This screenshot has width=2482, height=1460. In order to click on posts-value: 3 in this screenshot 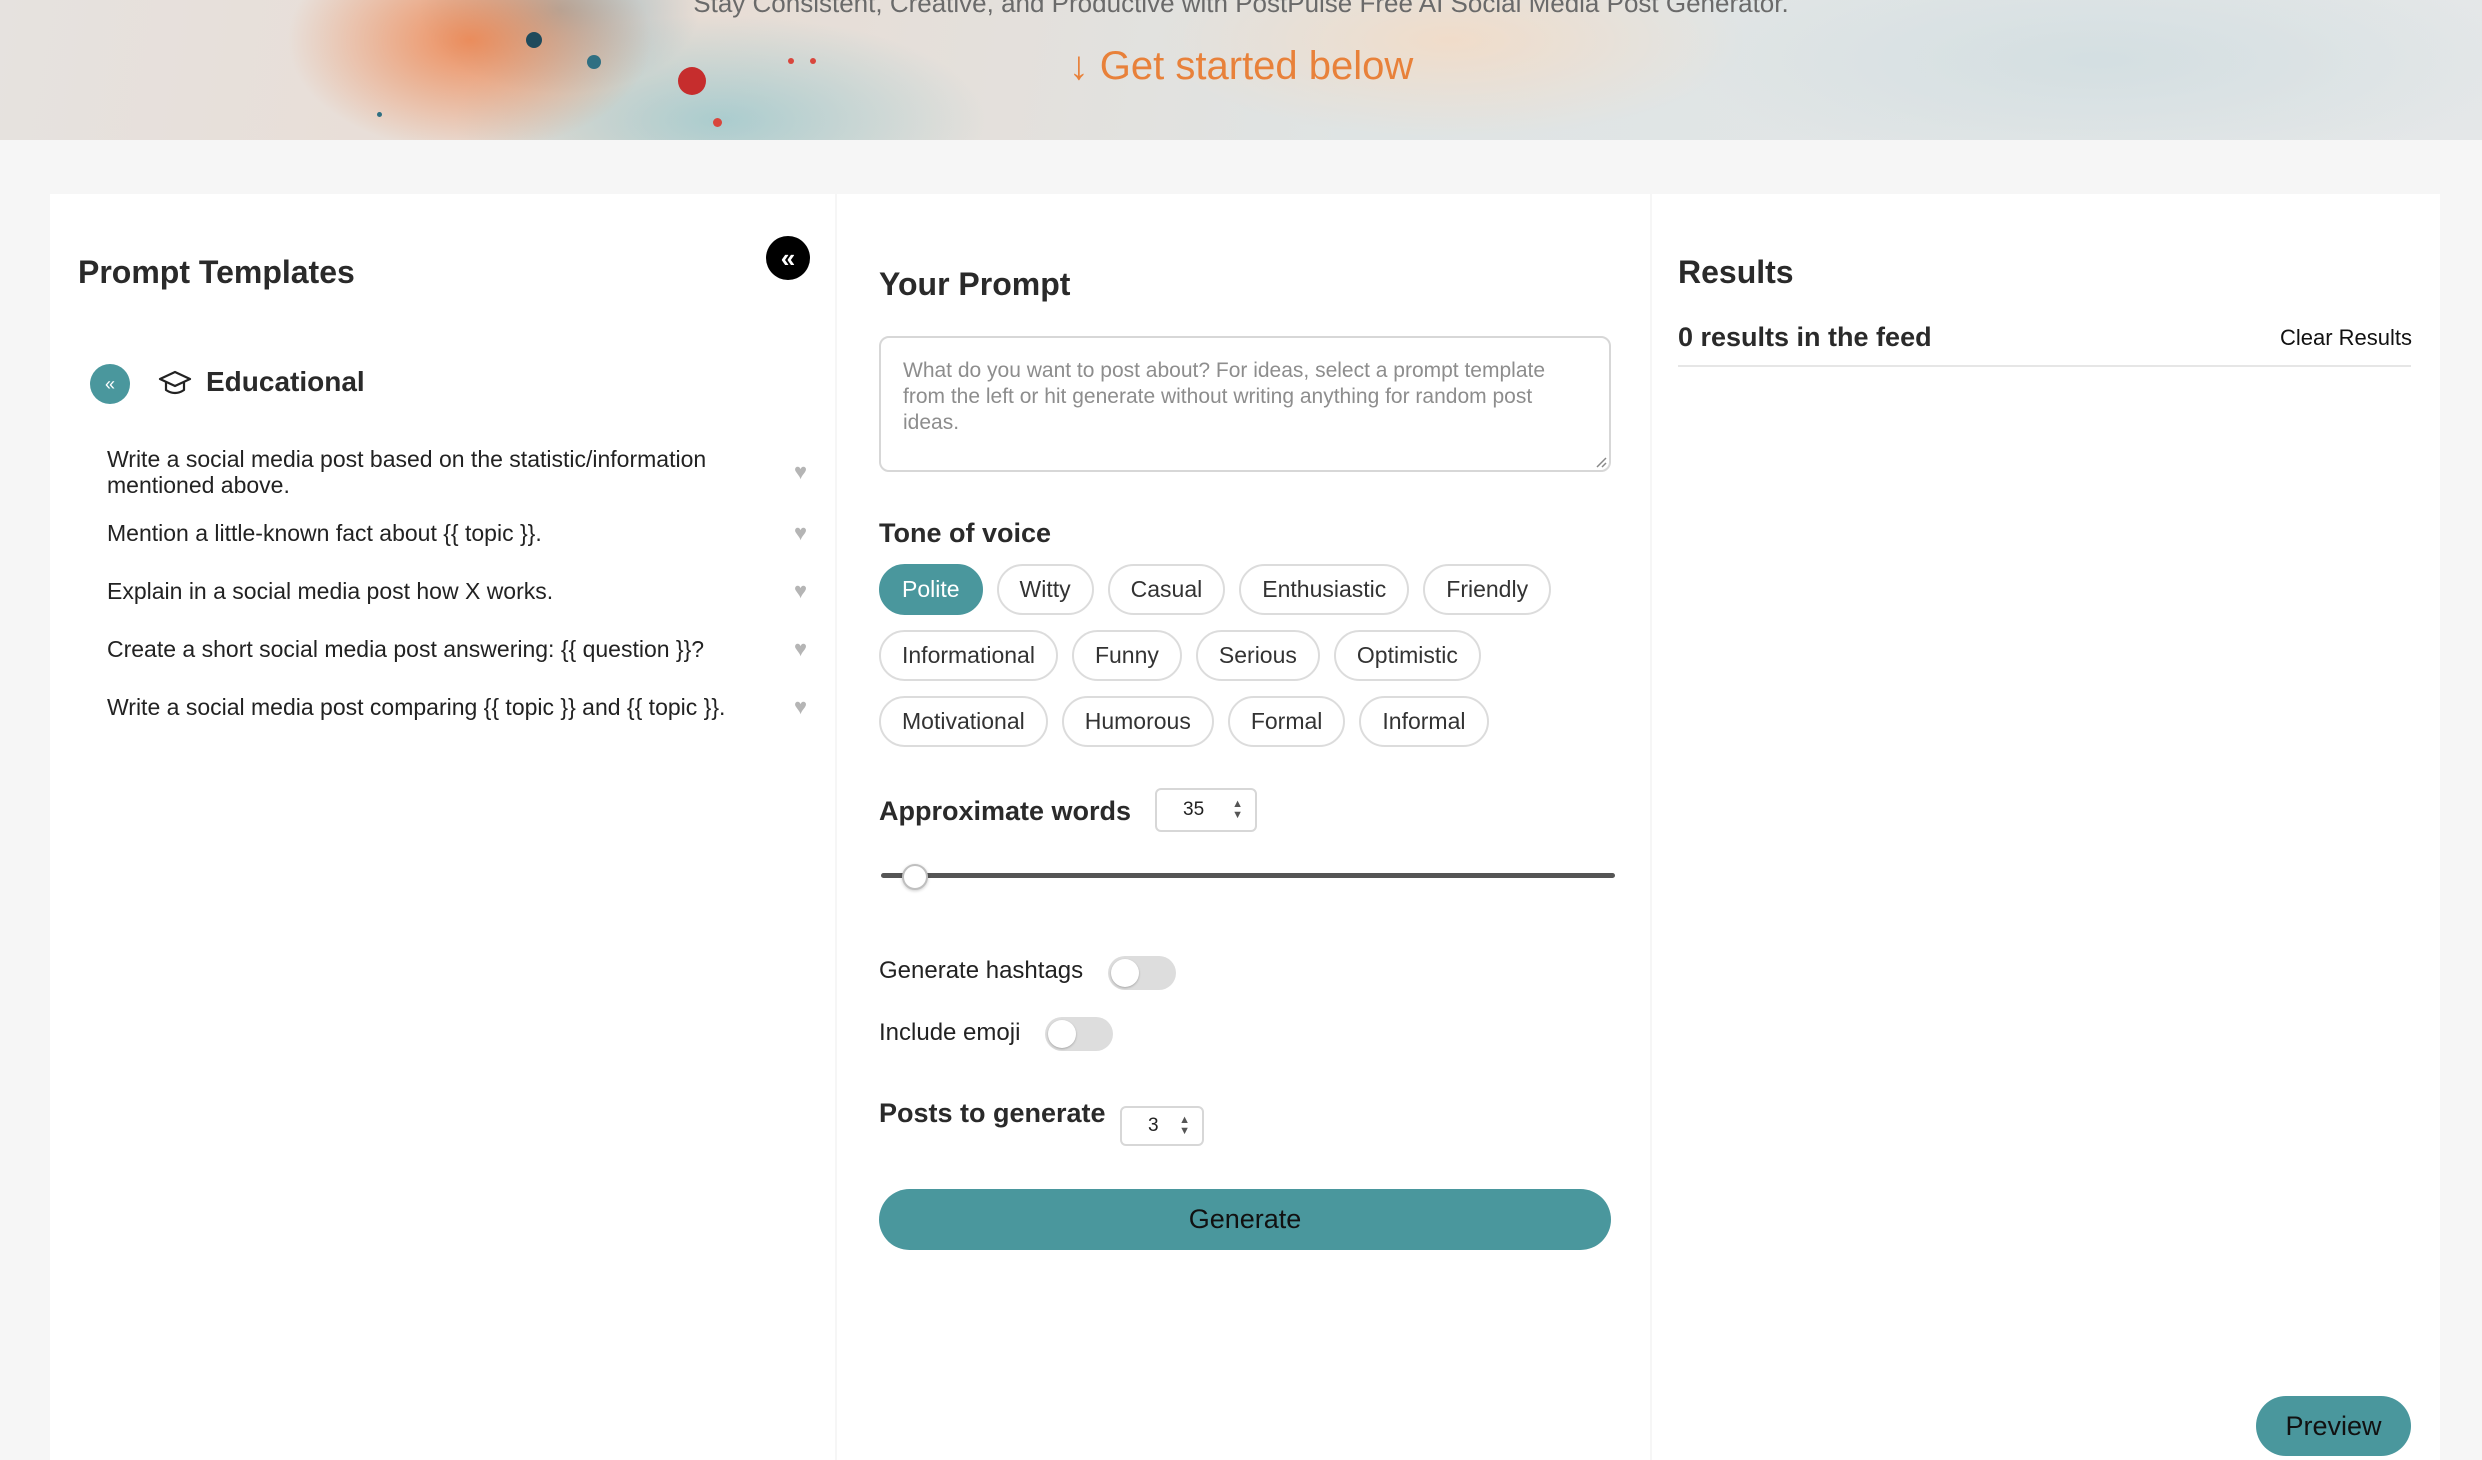, I will do `click(1153, 1125)`.